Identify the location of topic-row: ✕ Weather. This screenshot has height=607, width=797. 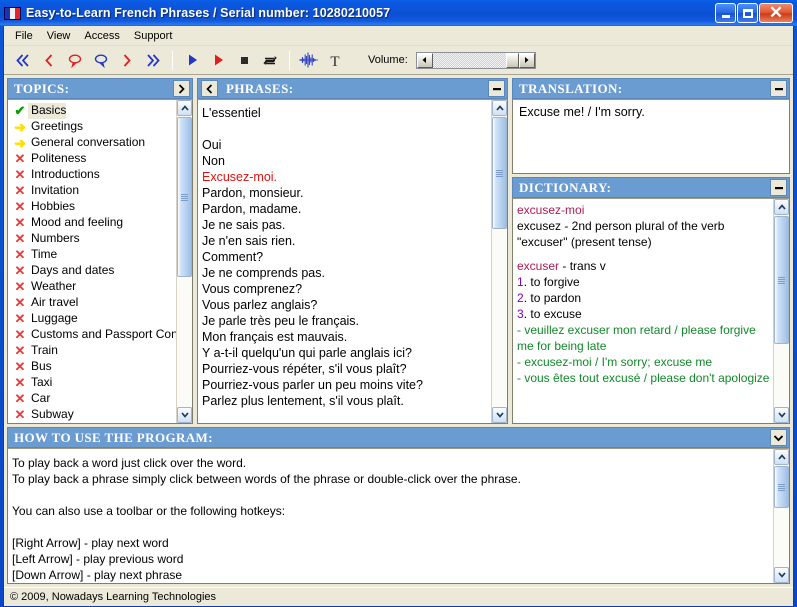
(93, 287).